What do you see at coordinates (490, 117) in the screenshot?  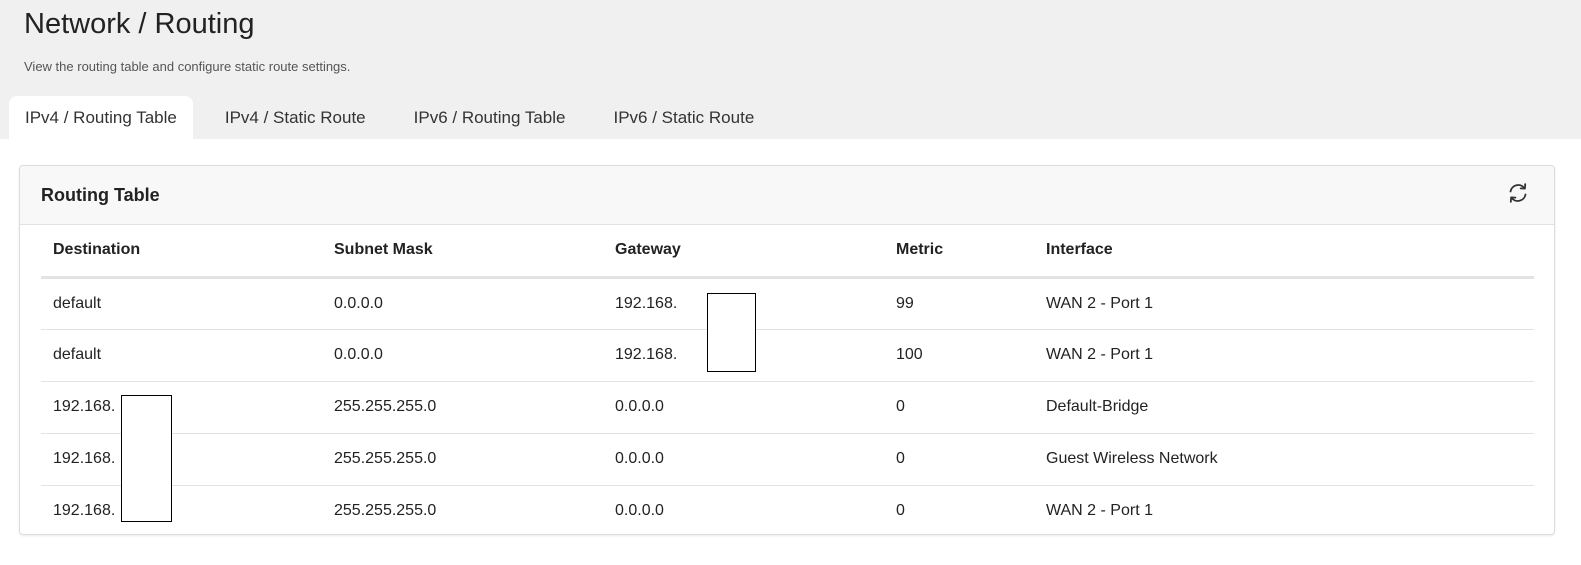 I see `tab-ipv6-routing-table: IPv6 / Routing Table` at bounding box center [490, 117].